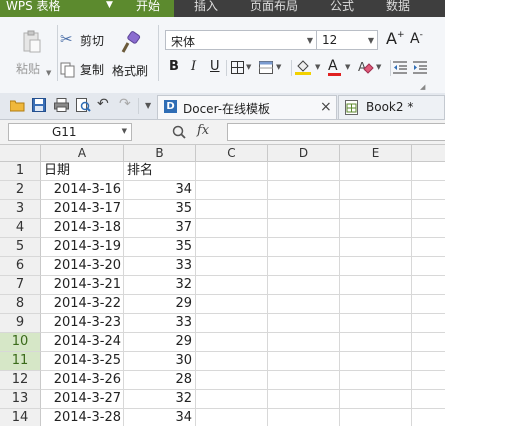 The width and height of the screenshot is (517, 426). Describe the element at coordinates (376, 153) in the screenshot. I see `column-header-e: E` at that location.